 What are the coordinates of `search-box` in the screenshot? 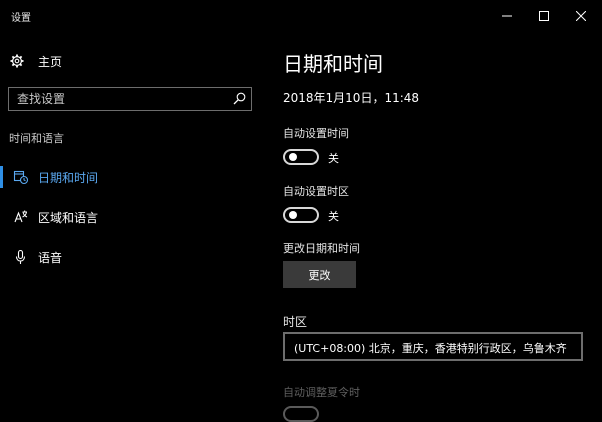 It's located at (130, 99).